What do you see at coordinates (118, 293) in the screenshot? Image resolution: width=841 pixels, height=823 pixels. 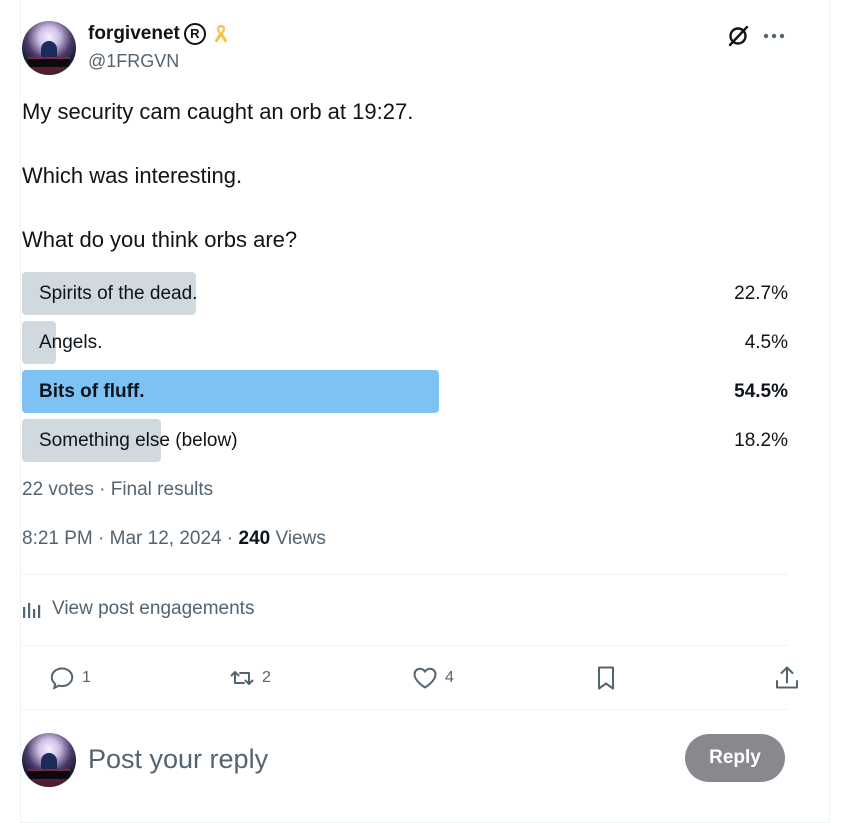 I see `poll-option-label: Spirits of the dead.` at bounding box center [118, 293].